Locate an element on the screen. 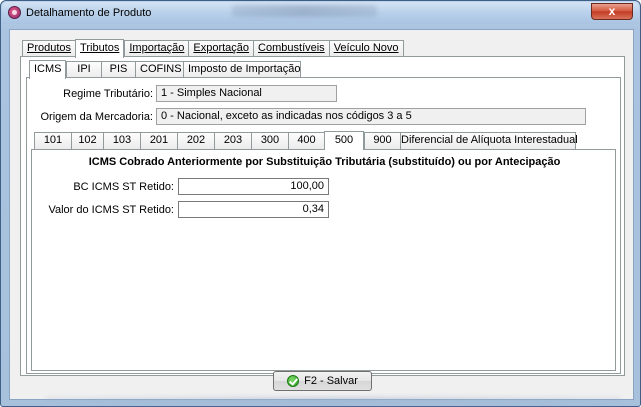 The image size is (641, 407). tab-cst-101: 101 is located at coordinates (52, 140).